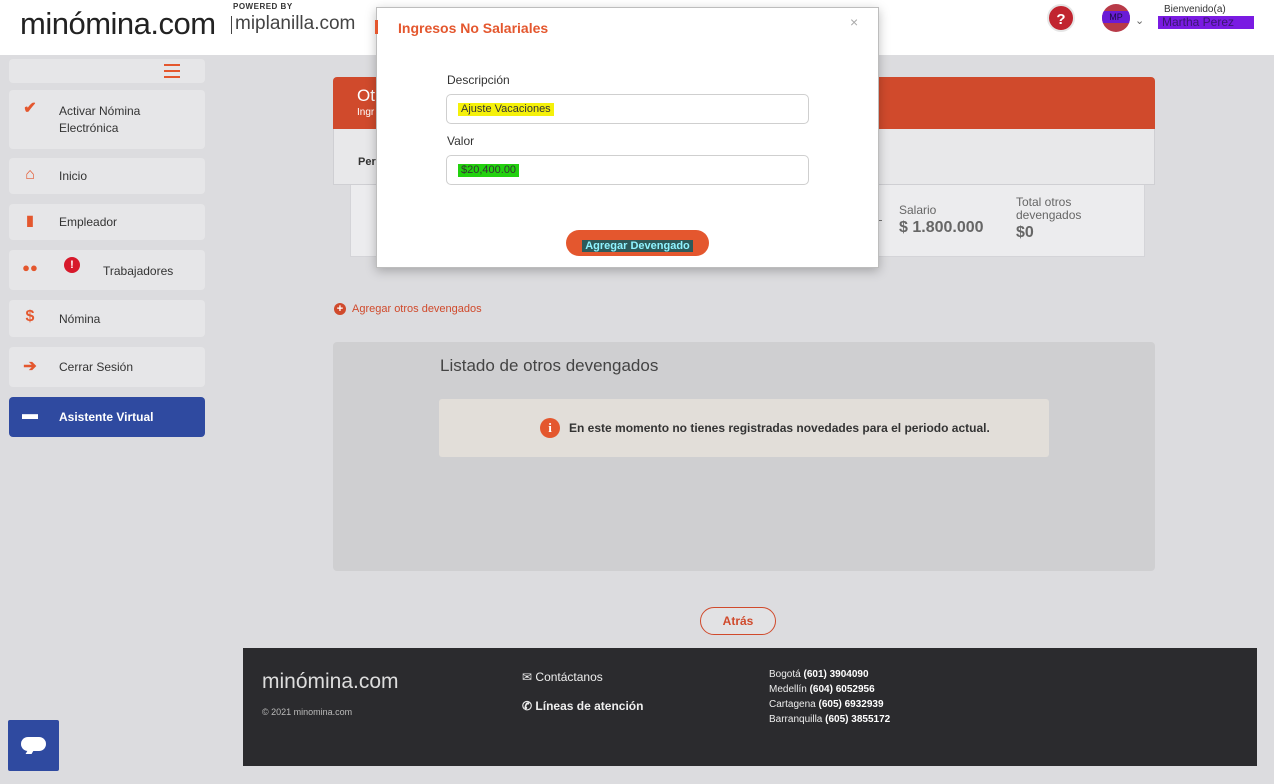 This screenshot has height=784, width=1274. I want to click on avatar-initials: MP, so click(1116, 17).